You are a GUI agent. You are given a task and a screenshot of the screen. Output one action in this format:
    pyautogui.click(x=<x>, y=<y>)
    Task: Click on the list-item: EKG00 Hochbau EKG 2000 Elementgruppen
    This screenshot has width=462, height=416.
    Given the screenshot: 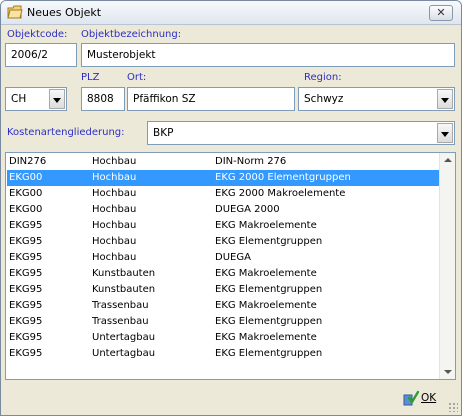 What is the action you would take?
    pyautogui.click(x=223, y=178)
    